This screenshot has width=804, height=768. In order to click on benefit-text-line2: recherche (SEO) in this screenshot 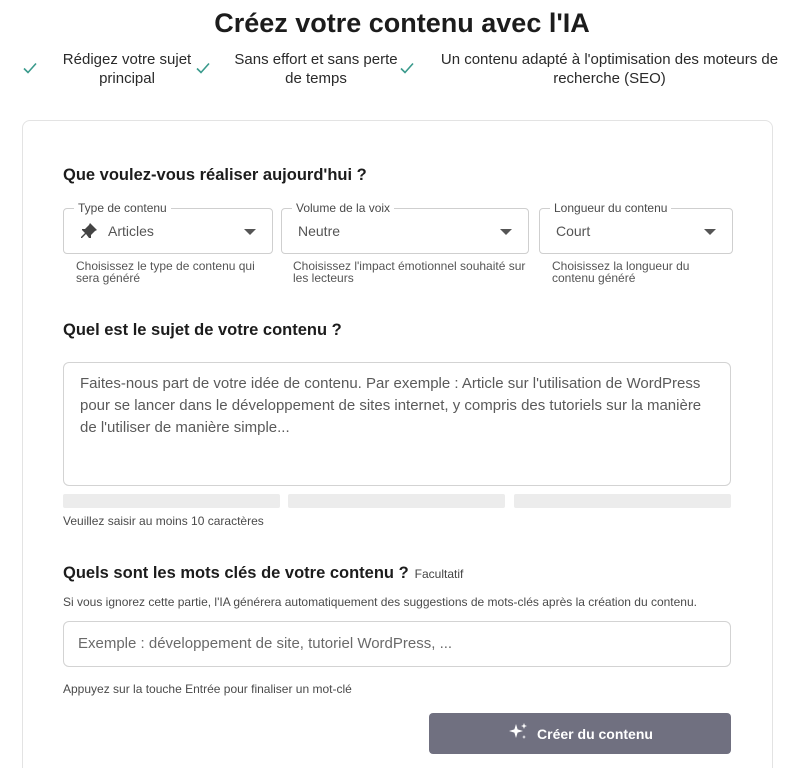, I will do `click(609, 78)`.